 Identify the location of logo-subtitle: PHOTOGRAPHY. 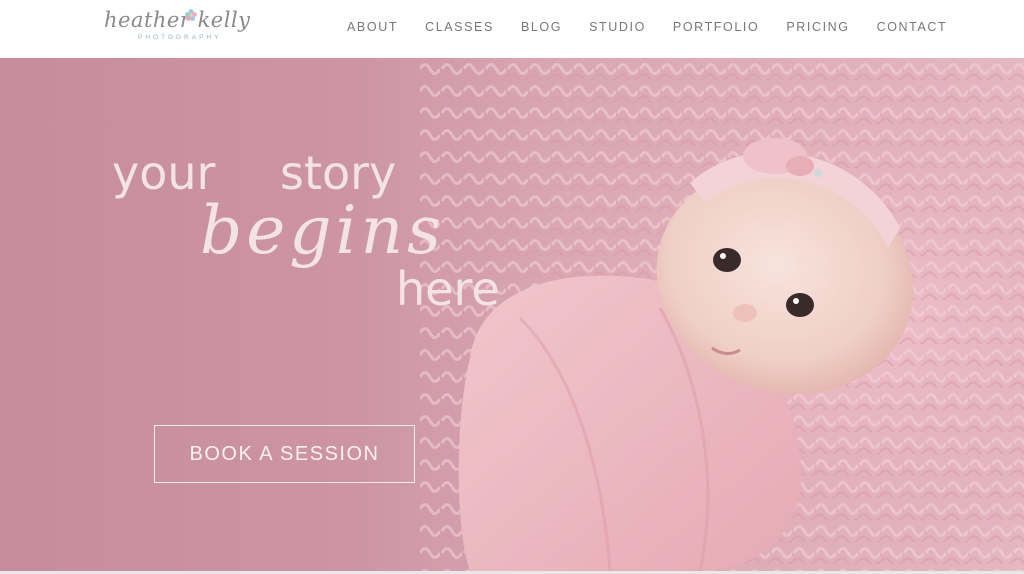
(180, 37).